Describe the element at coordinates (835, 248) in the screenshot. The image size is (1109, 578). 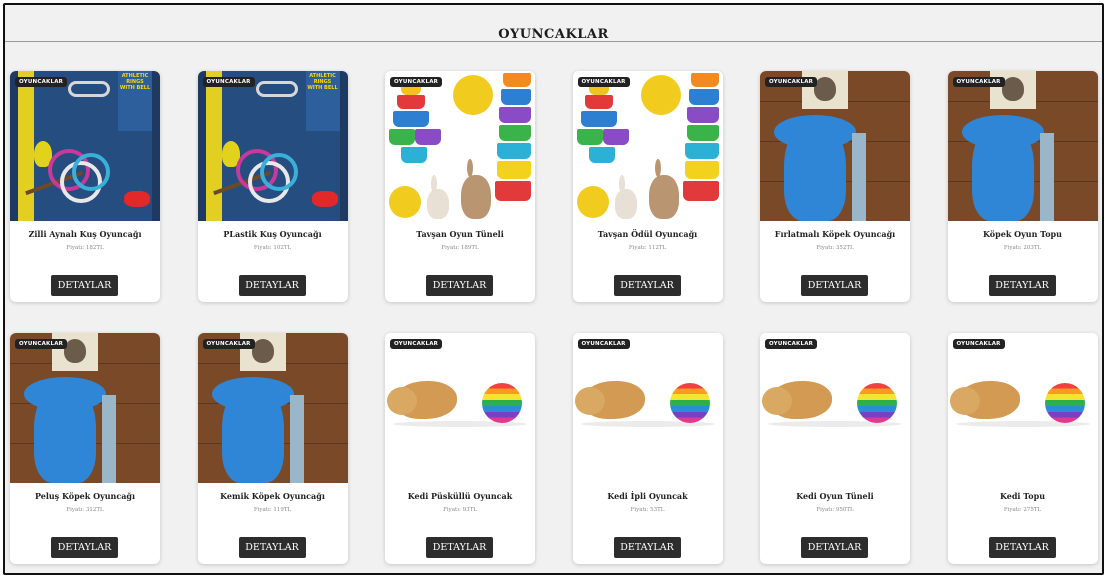
I see `product-price: Fiyatı: 352TL` at that location.